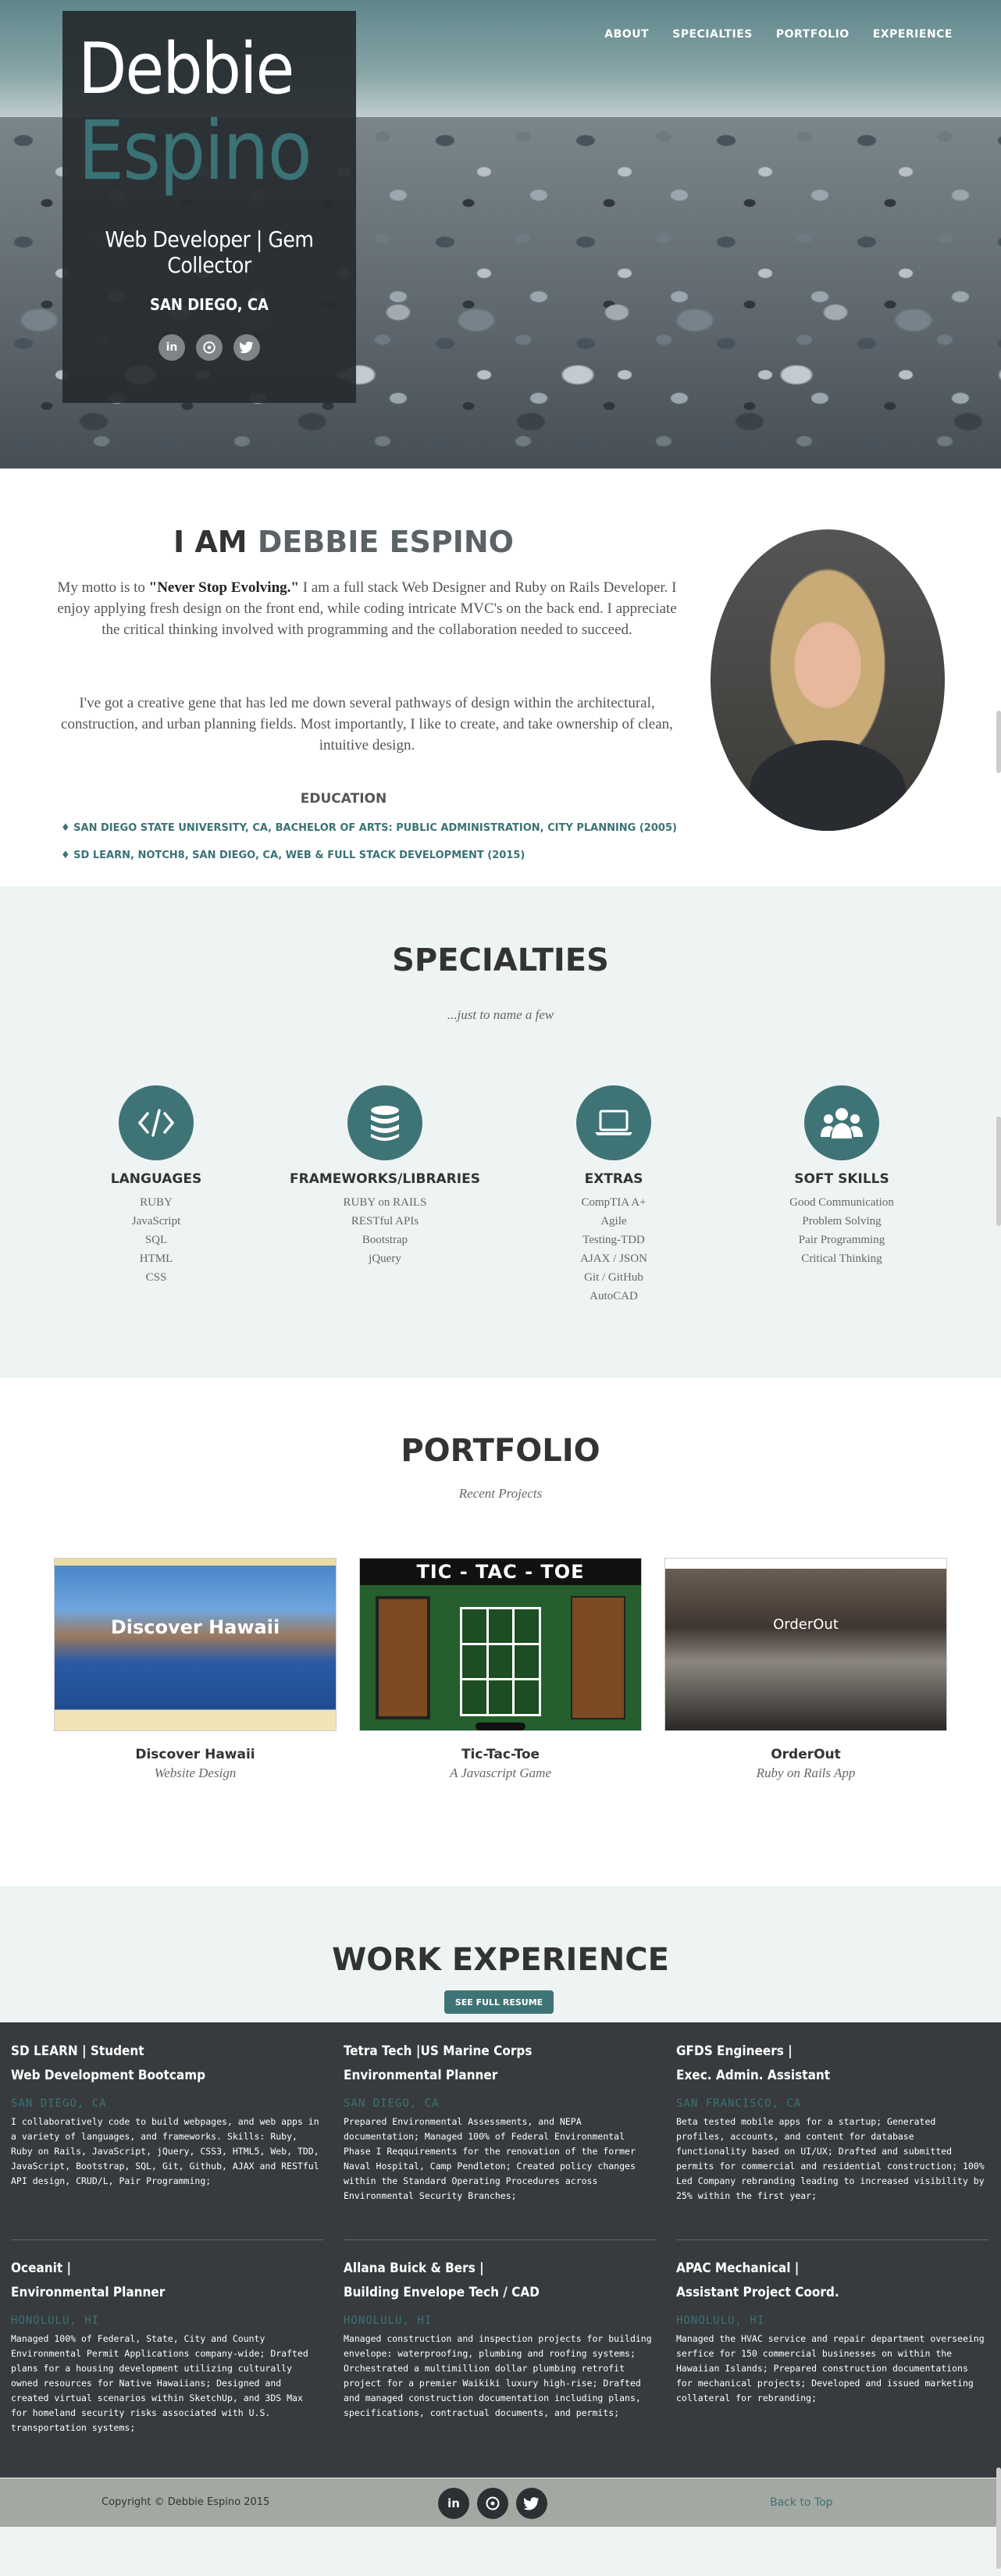 The width and height of the screenshot is (1001, 2576). What do you see at coordinates (500, 1662) in the screenshot?
I see `game-board` at bounding box center [500, 1662].